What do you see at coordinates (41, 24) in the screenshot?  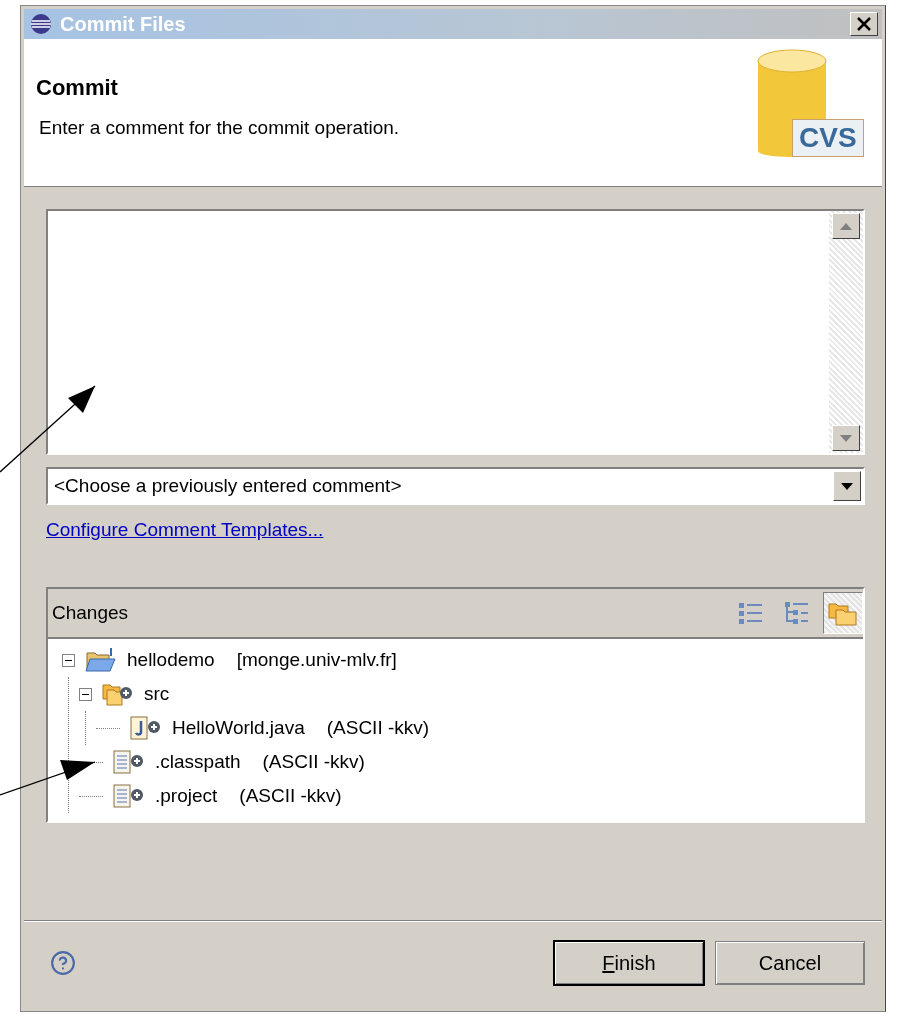 I see `app-icon` at bounding box center [41, 24].